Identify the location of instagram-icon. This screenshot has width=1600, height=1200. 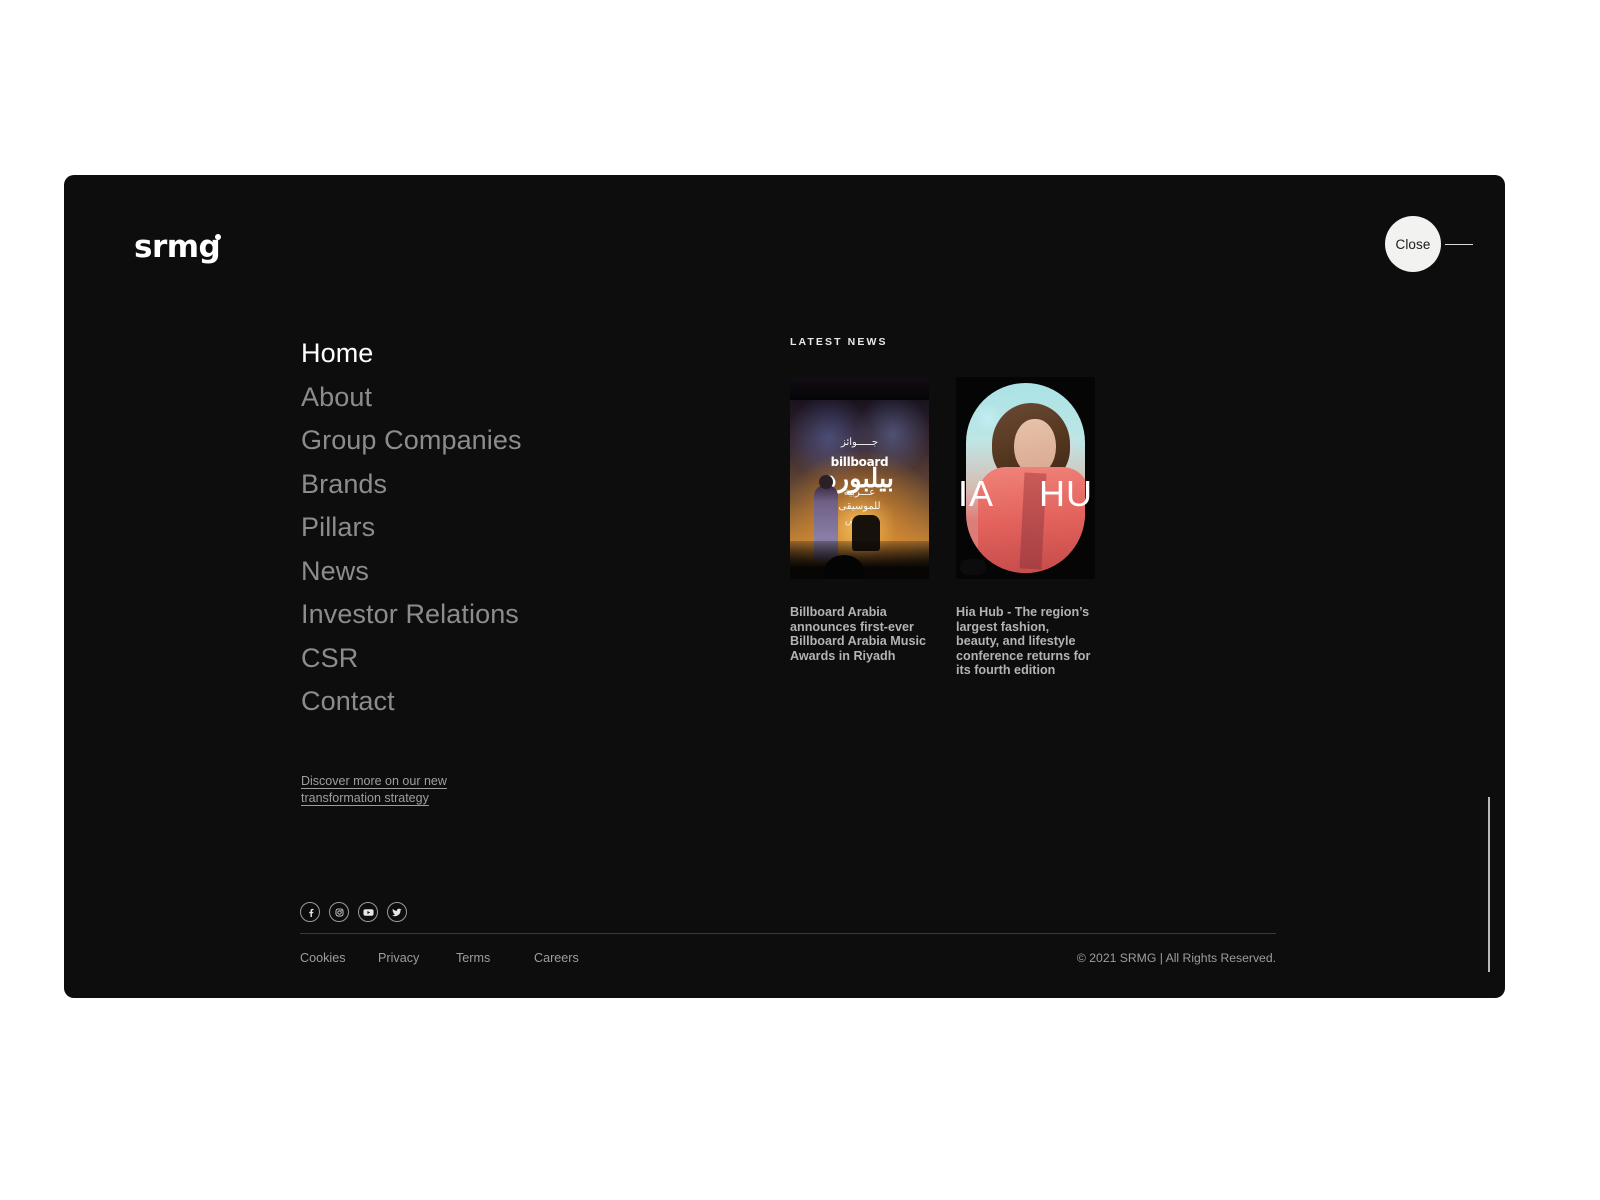
(339, 912).